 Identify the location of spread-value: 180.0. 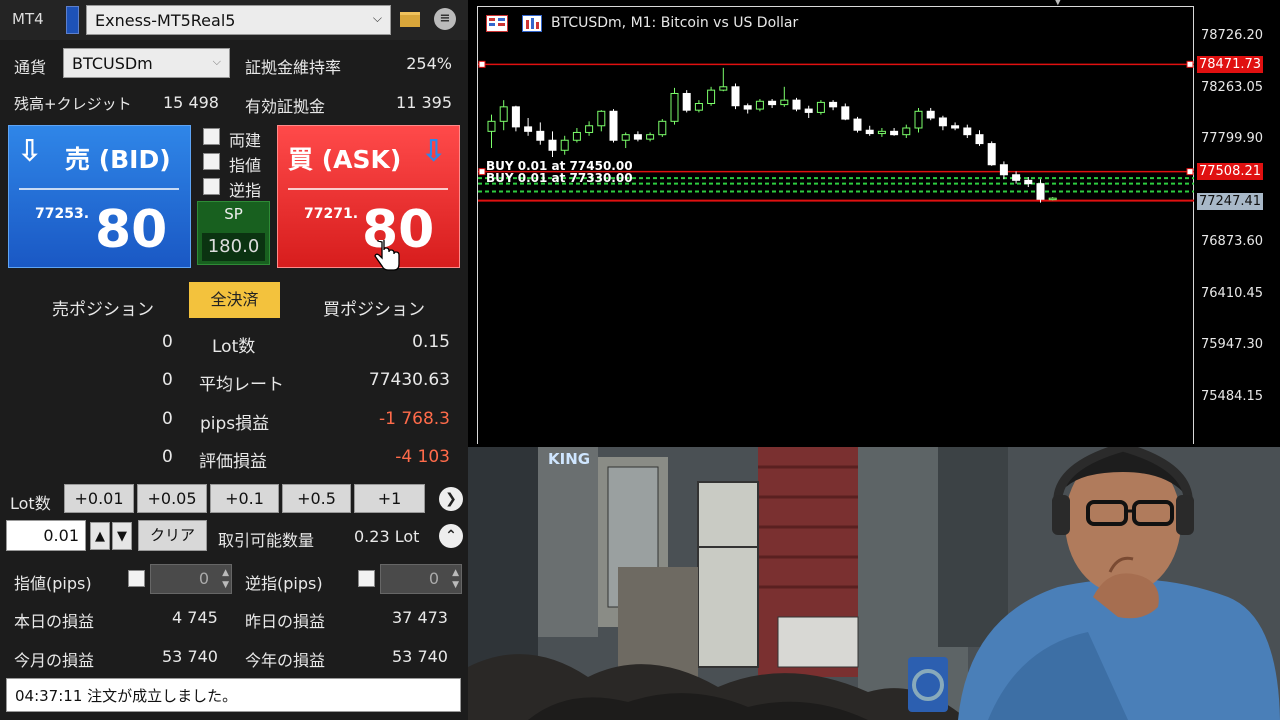
(233, 247).